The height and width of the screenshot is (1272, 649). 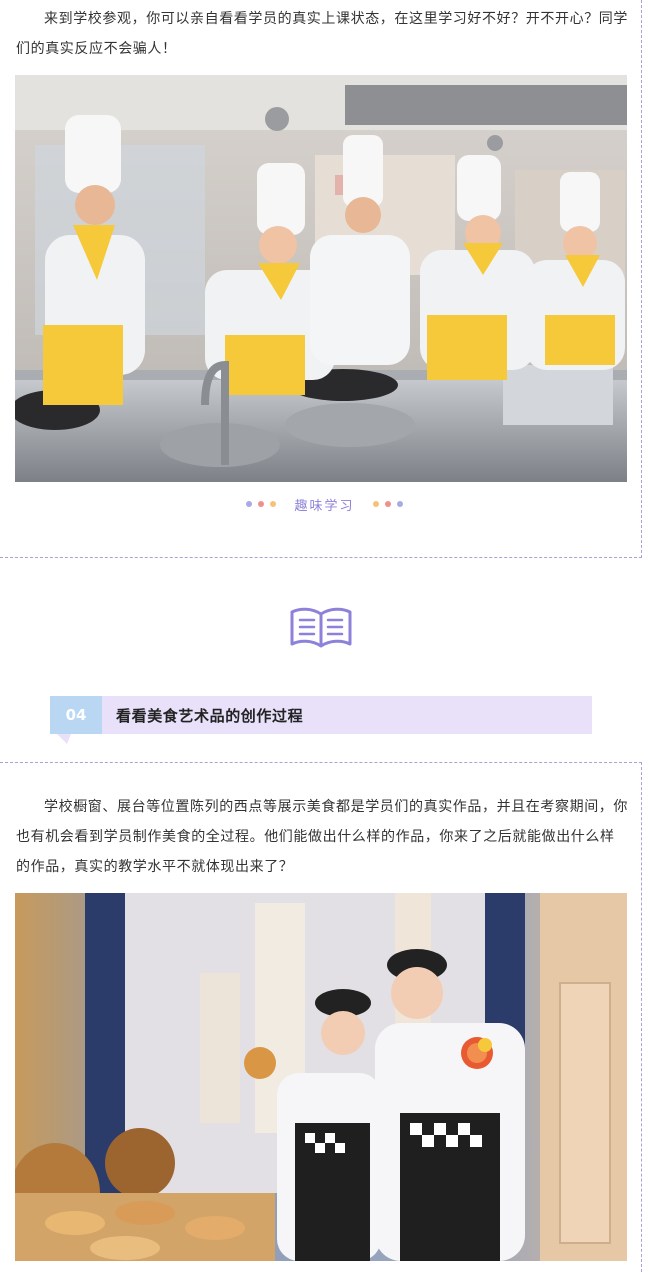 What do you see at coordinates (321, 627) in the screenshot?
I see `open-book-icon` at bounding box center [321, 627].